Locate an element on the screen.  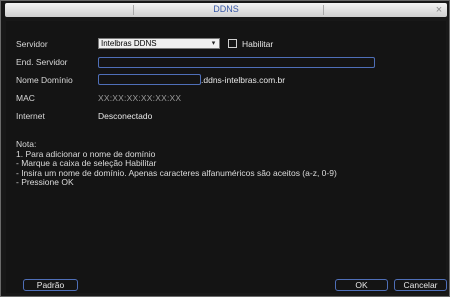
end-servidor-label: End. Servidor is located at coordinates (42, 62).